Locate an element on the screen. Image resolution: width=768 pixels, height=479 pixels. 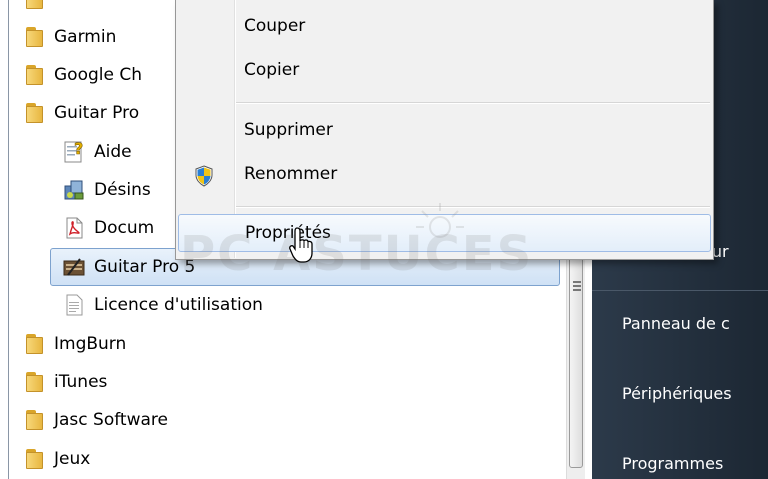
tree-item-garmin: Garmin is located at coordinates (70, 37).